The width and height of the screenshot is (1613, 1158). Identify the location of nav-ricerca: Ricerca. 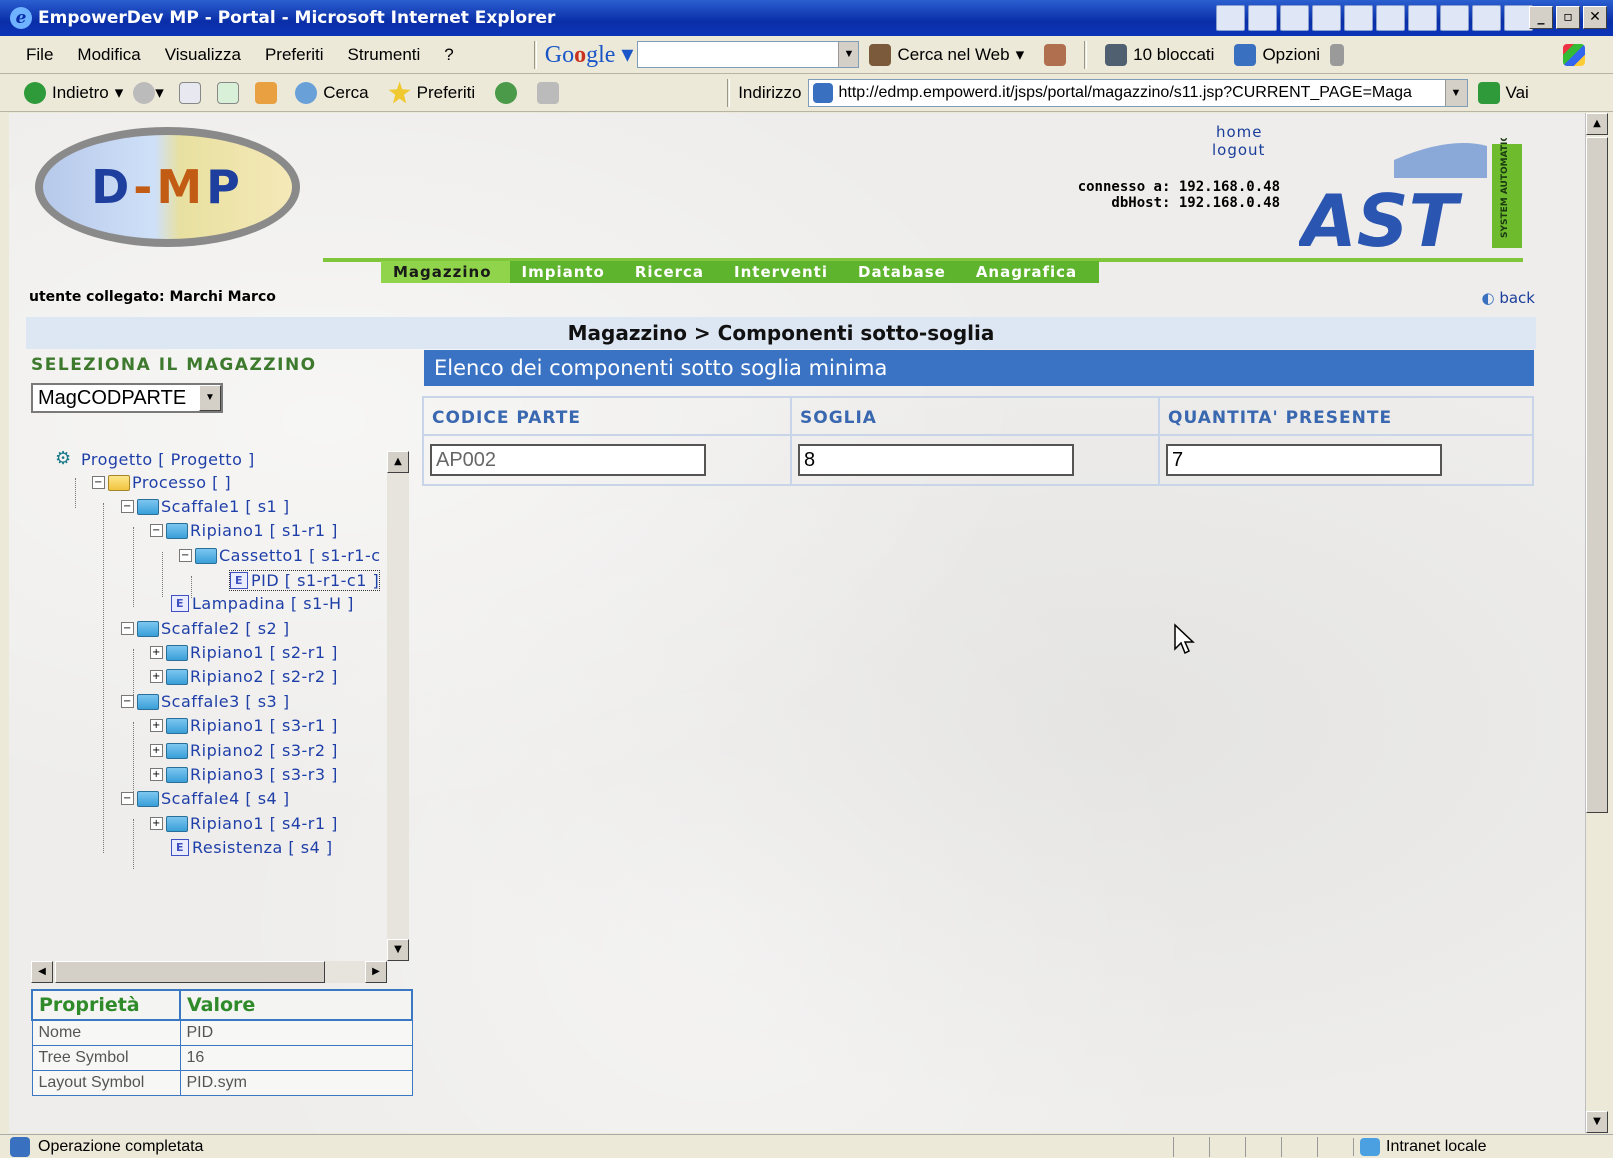
(672, 272).